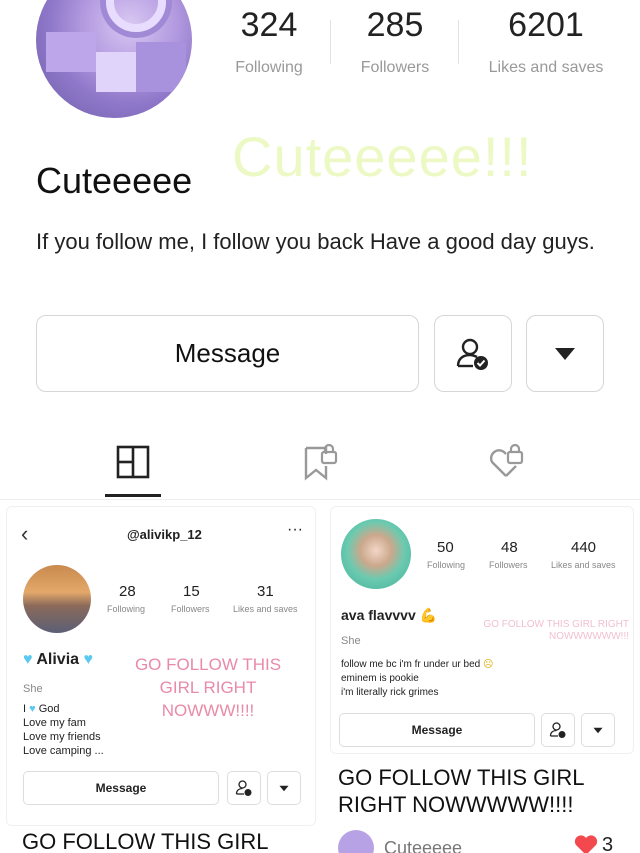  I want to click on message-button: Message, so click(227, 353).